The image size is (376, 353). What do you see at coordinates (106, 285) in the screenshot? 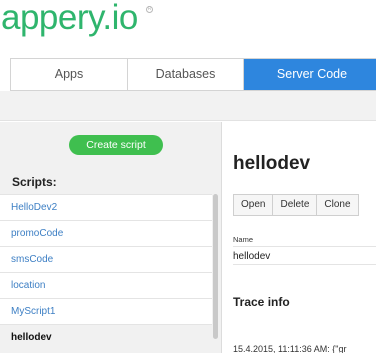
I see `script-item-location: location` at bounding box center [106, 285].